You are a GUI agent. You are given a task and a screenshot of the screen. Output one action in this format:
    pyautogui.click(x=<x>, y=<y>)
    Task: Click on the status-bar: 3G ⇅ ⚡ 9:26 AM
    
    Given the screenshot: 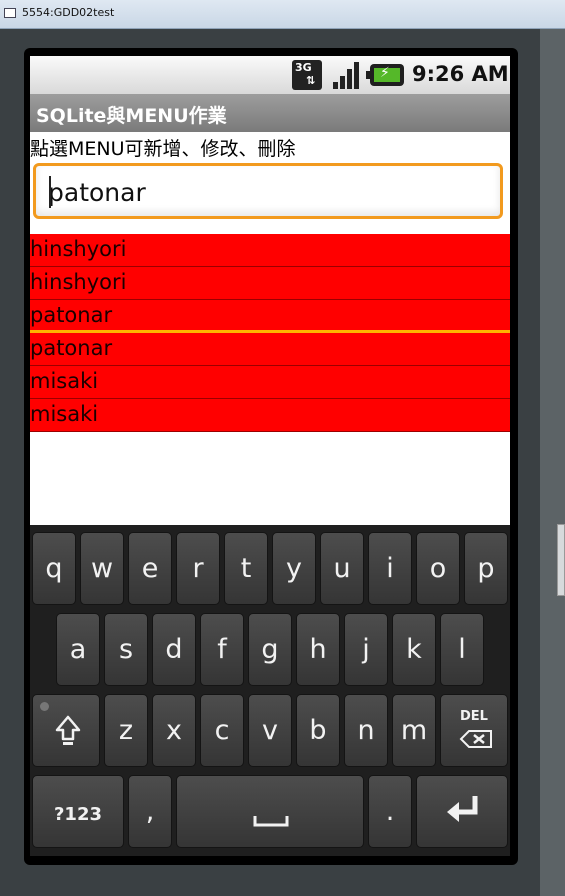 What is the action you would take?
    pyautogui.click(x=270, y=75)
    